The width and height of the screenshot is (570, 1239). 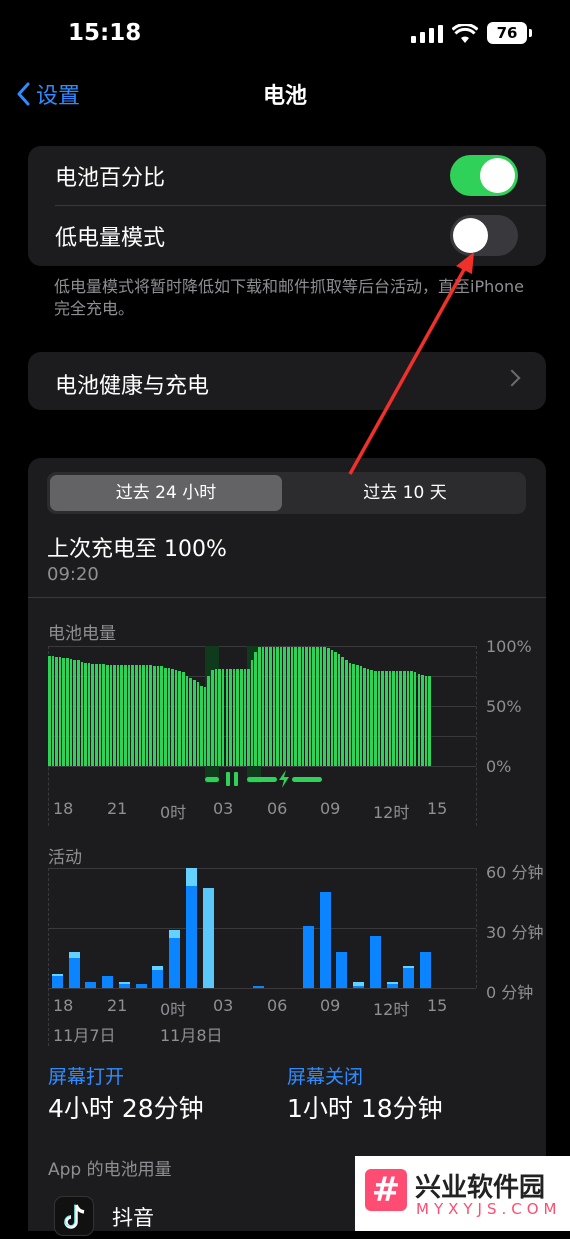 I want to click on low-power-mode-toggle, so click(x=484, y=235).